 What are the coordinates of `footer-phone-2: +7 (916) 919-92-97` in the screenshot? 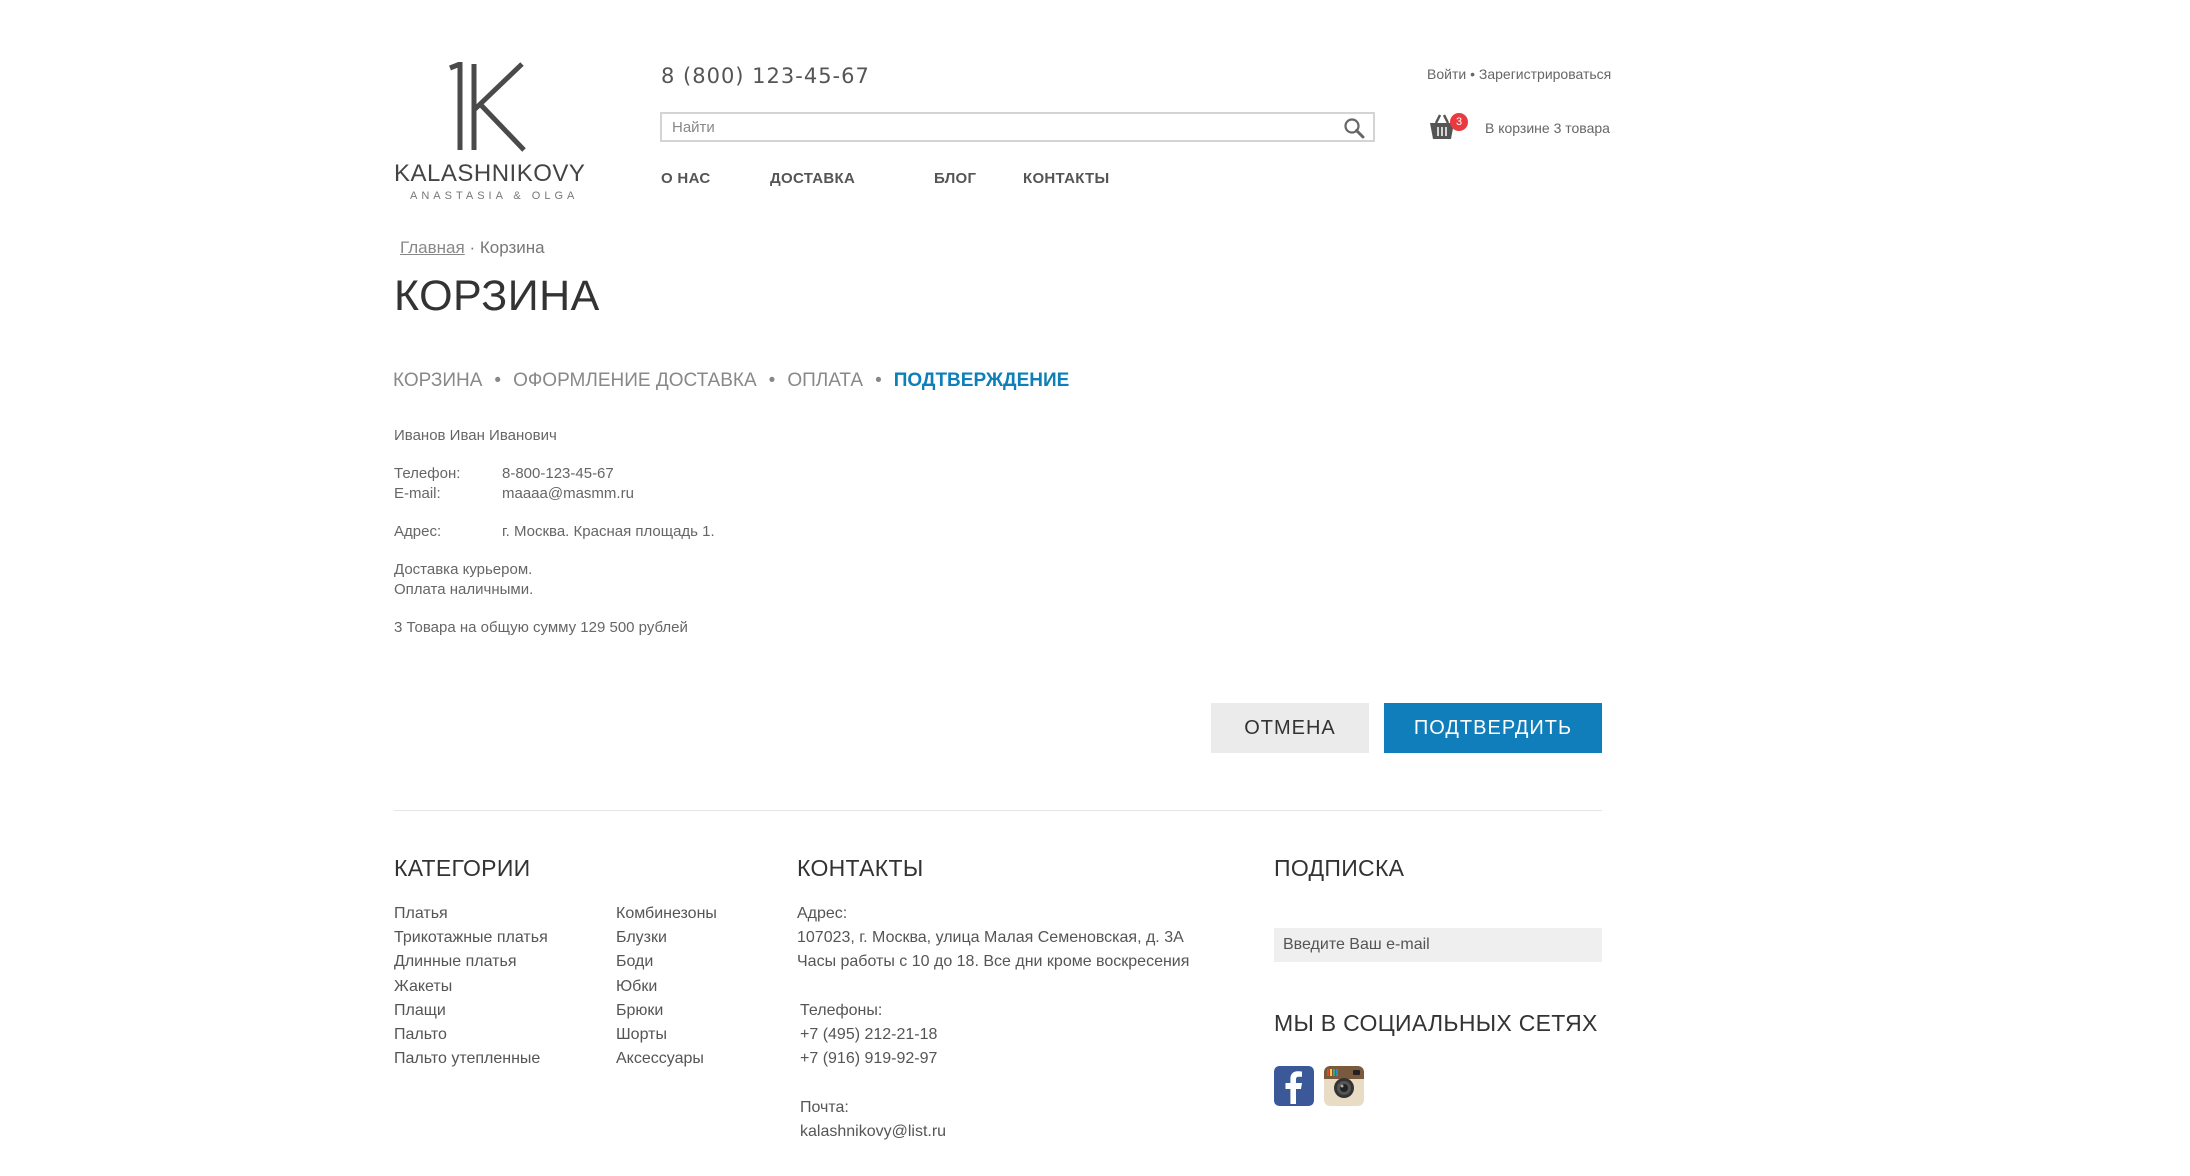 It's located at (868, 1059).